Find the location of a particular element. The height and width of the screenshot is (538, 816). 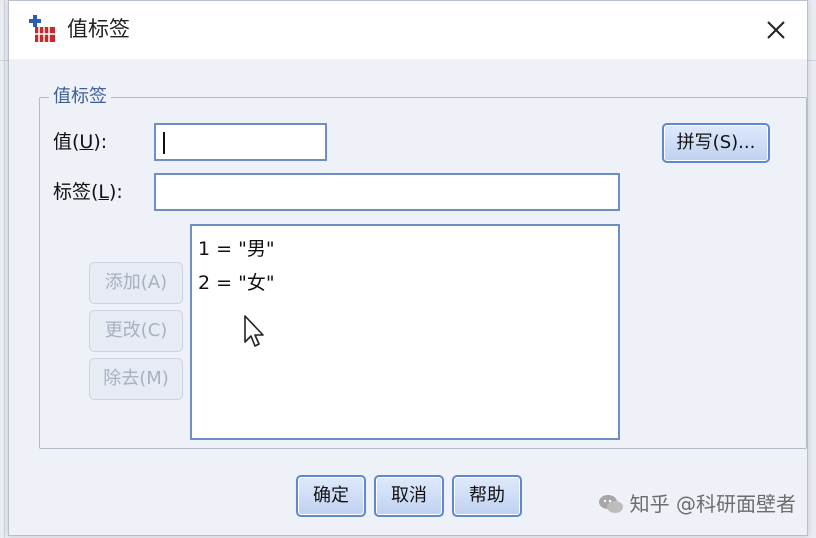

close-icon is located at coordinates (776, 30).